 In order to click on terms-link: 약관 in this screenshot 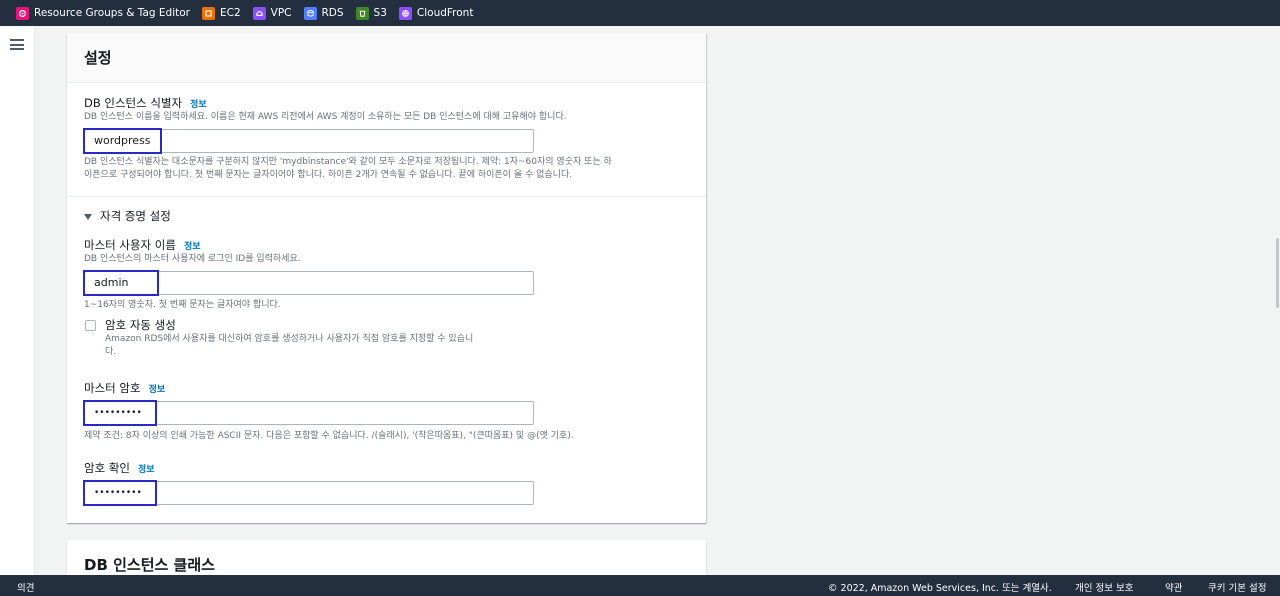, I will do `click(1173, 587)`.